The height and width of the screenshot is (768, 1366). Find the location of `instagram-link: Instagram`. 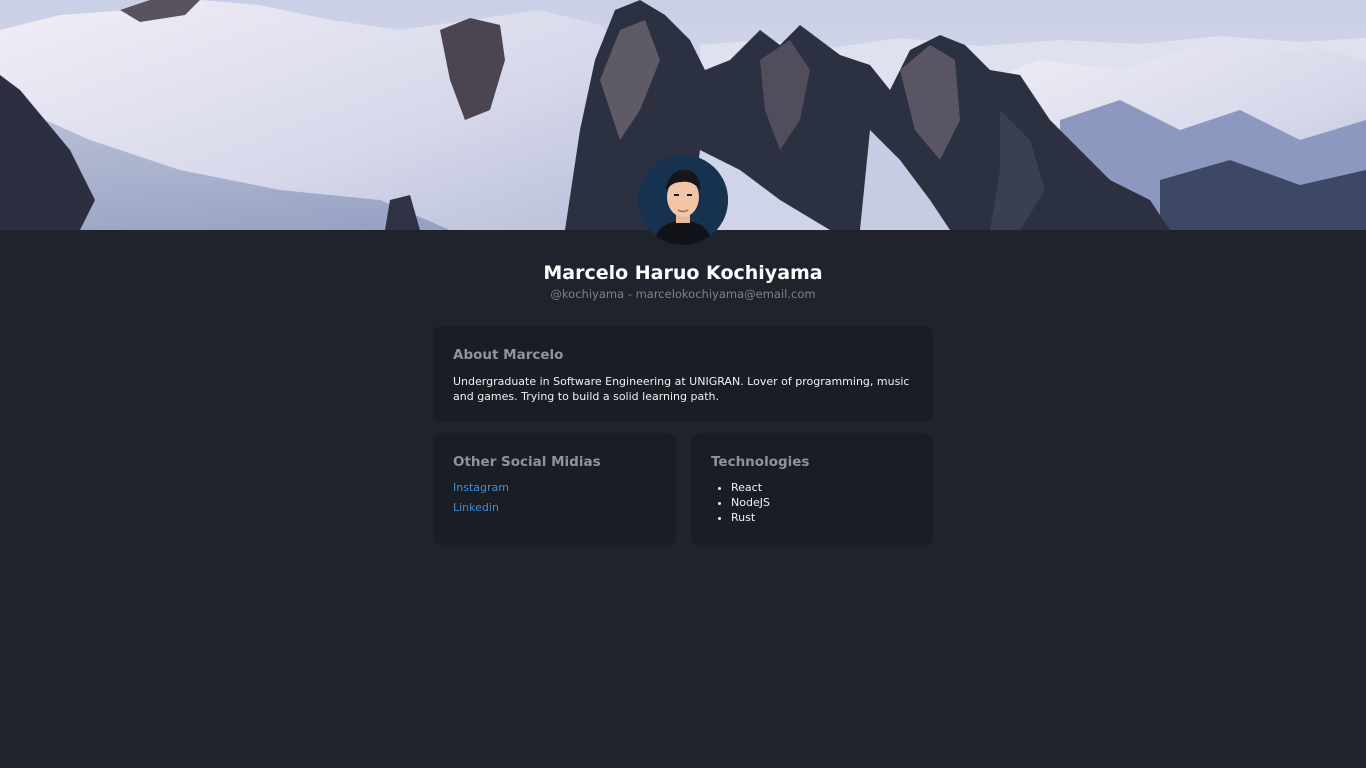

instagram-link: Instagram is located at coordinates (481, 487).